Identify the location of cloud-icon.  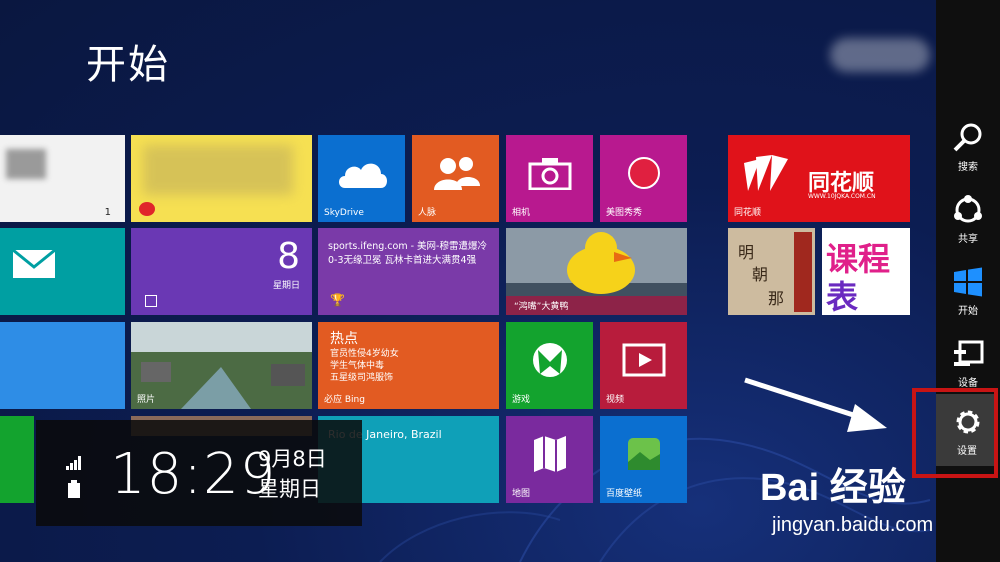
(362, 176).